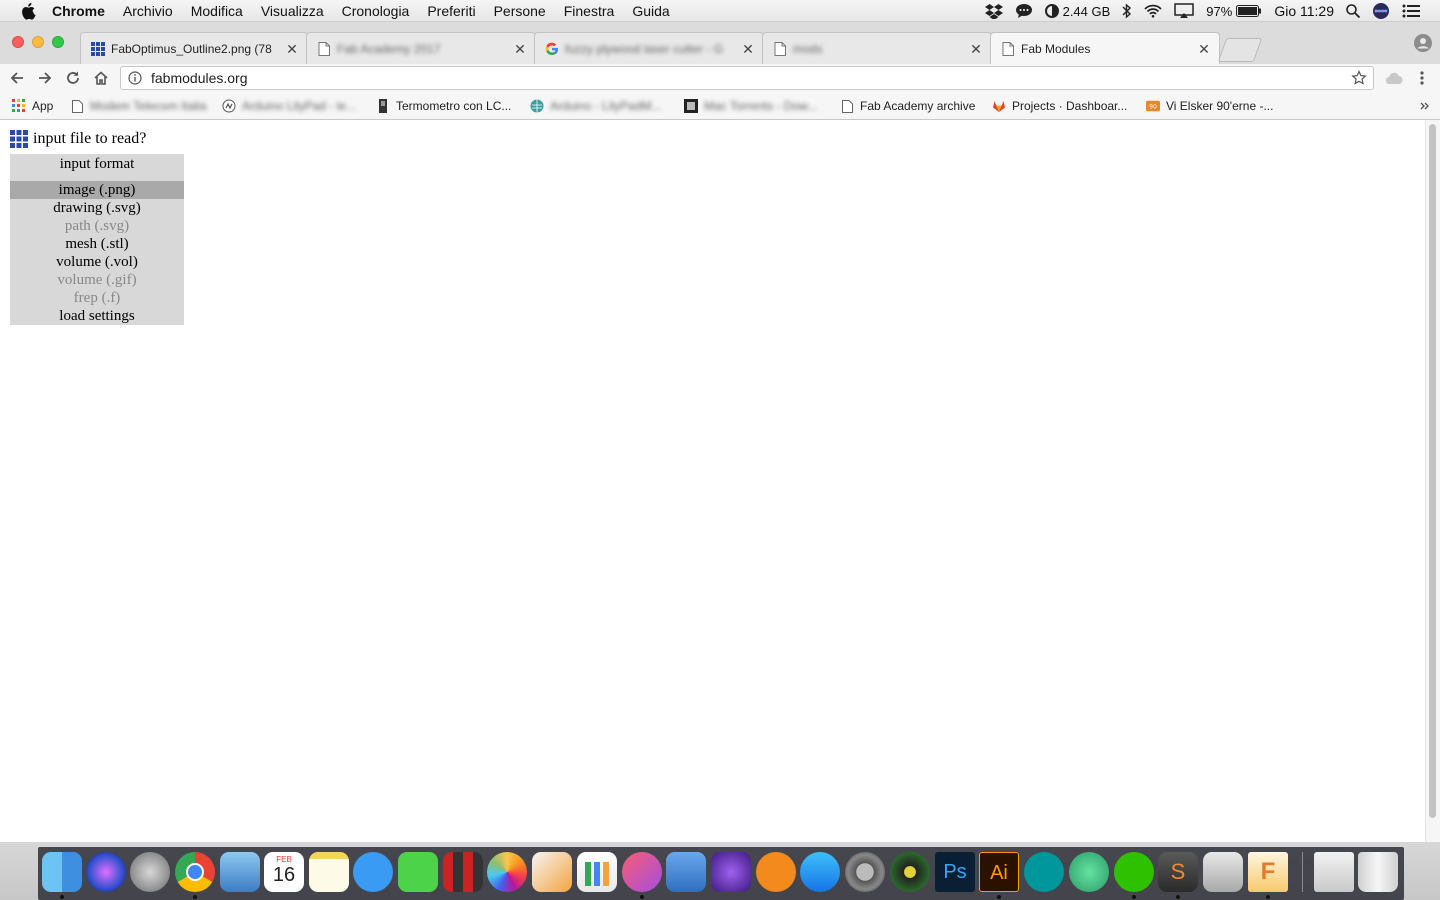  I want to click on wechat-icon, so click(1134, 872).